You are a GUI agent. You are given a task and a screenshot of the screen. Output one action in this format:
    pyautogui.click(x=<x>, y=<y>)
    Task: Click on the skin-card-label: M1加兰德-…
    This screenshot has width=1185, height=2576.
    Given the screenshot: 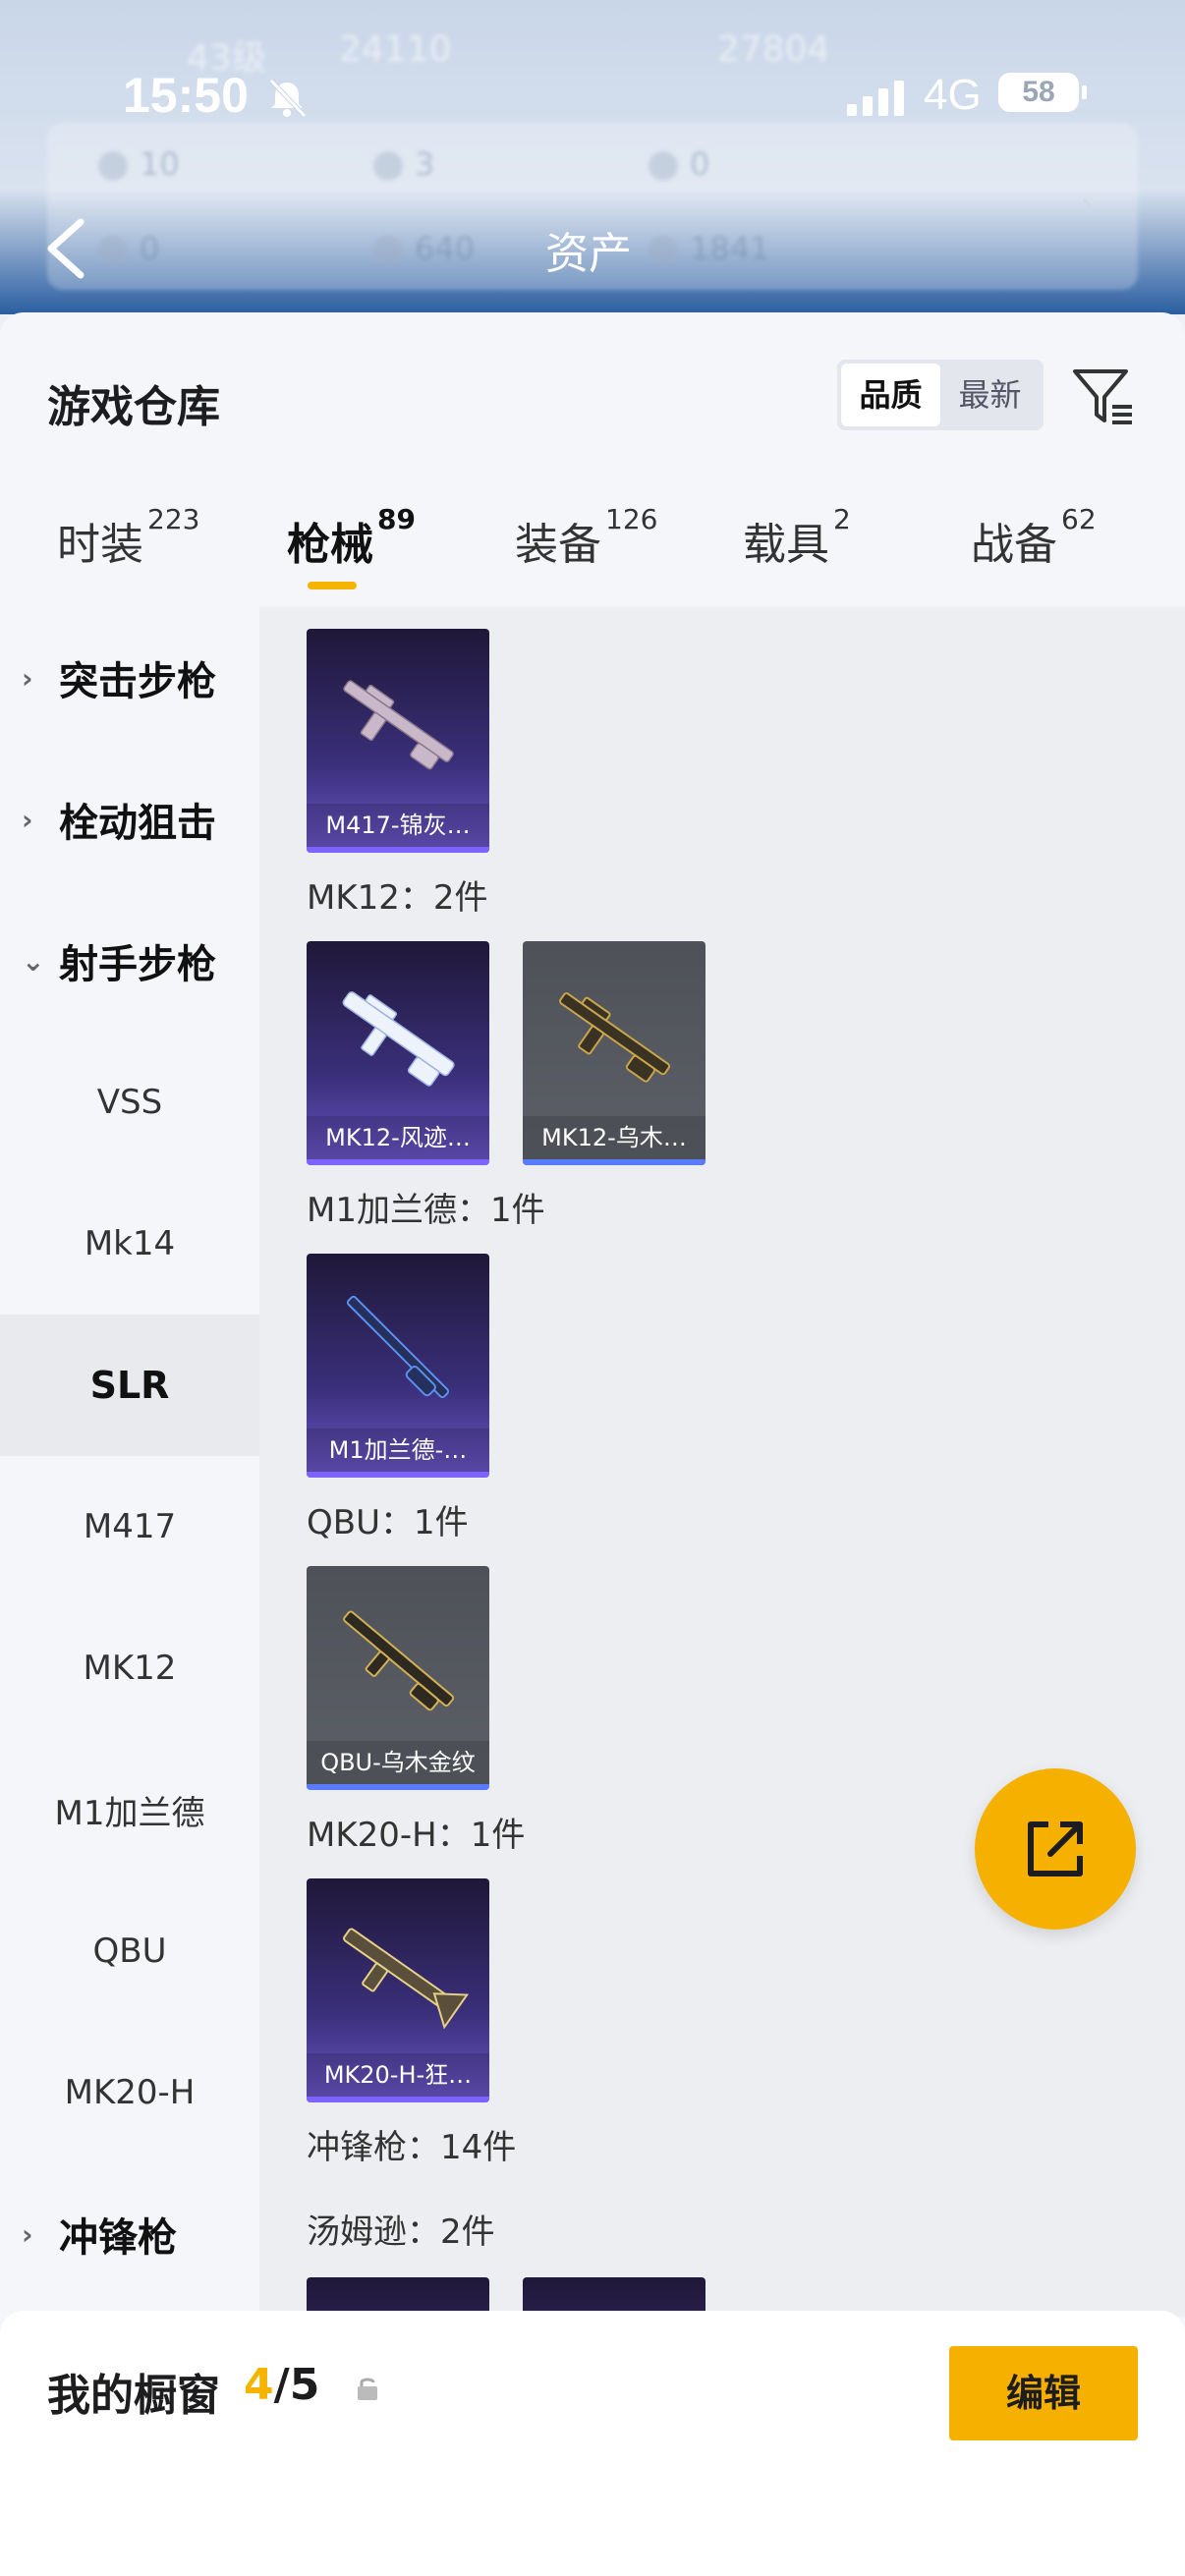 What is the action you would take?
    pyautogui.click(x=398, y=1450)
    